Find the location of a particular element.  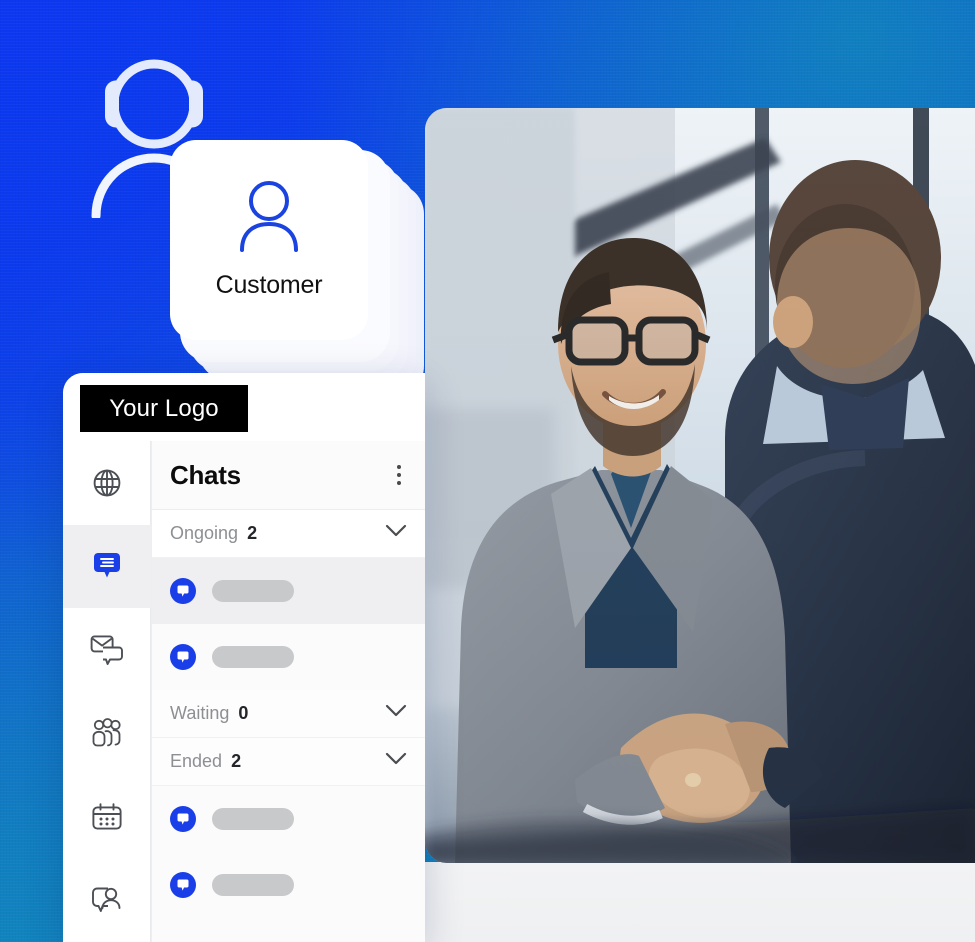

chats-header: Chats is located at coordinates (288, 475).